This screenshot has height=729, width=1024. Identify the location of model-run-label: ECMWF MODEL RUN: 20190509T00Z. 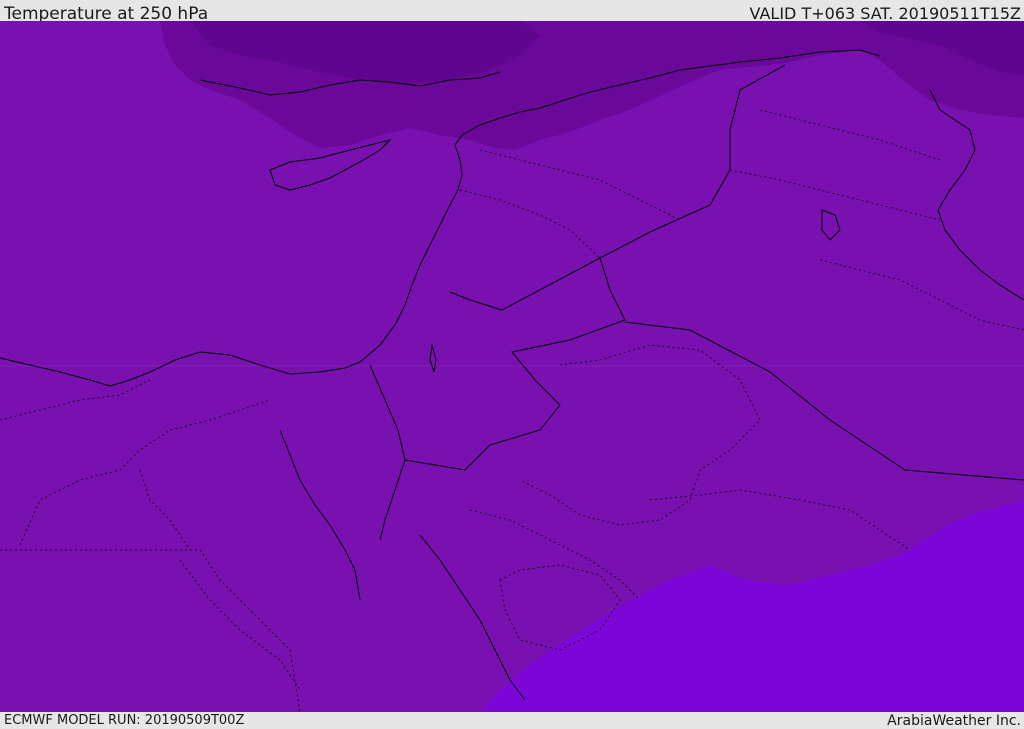
(124, 720).